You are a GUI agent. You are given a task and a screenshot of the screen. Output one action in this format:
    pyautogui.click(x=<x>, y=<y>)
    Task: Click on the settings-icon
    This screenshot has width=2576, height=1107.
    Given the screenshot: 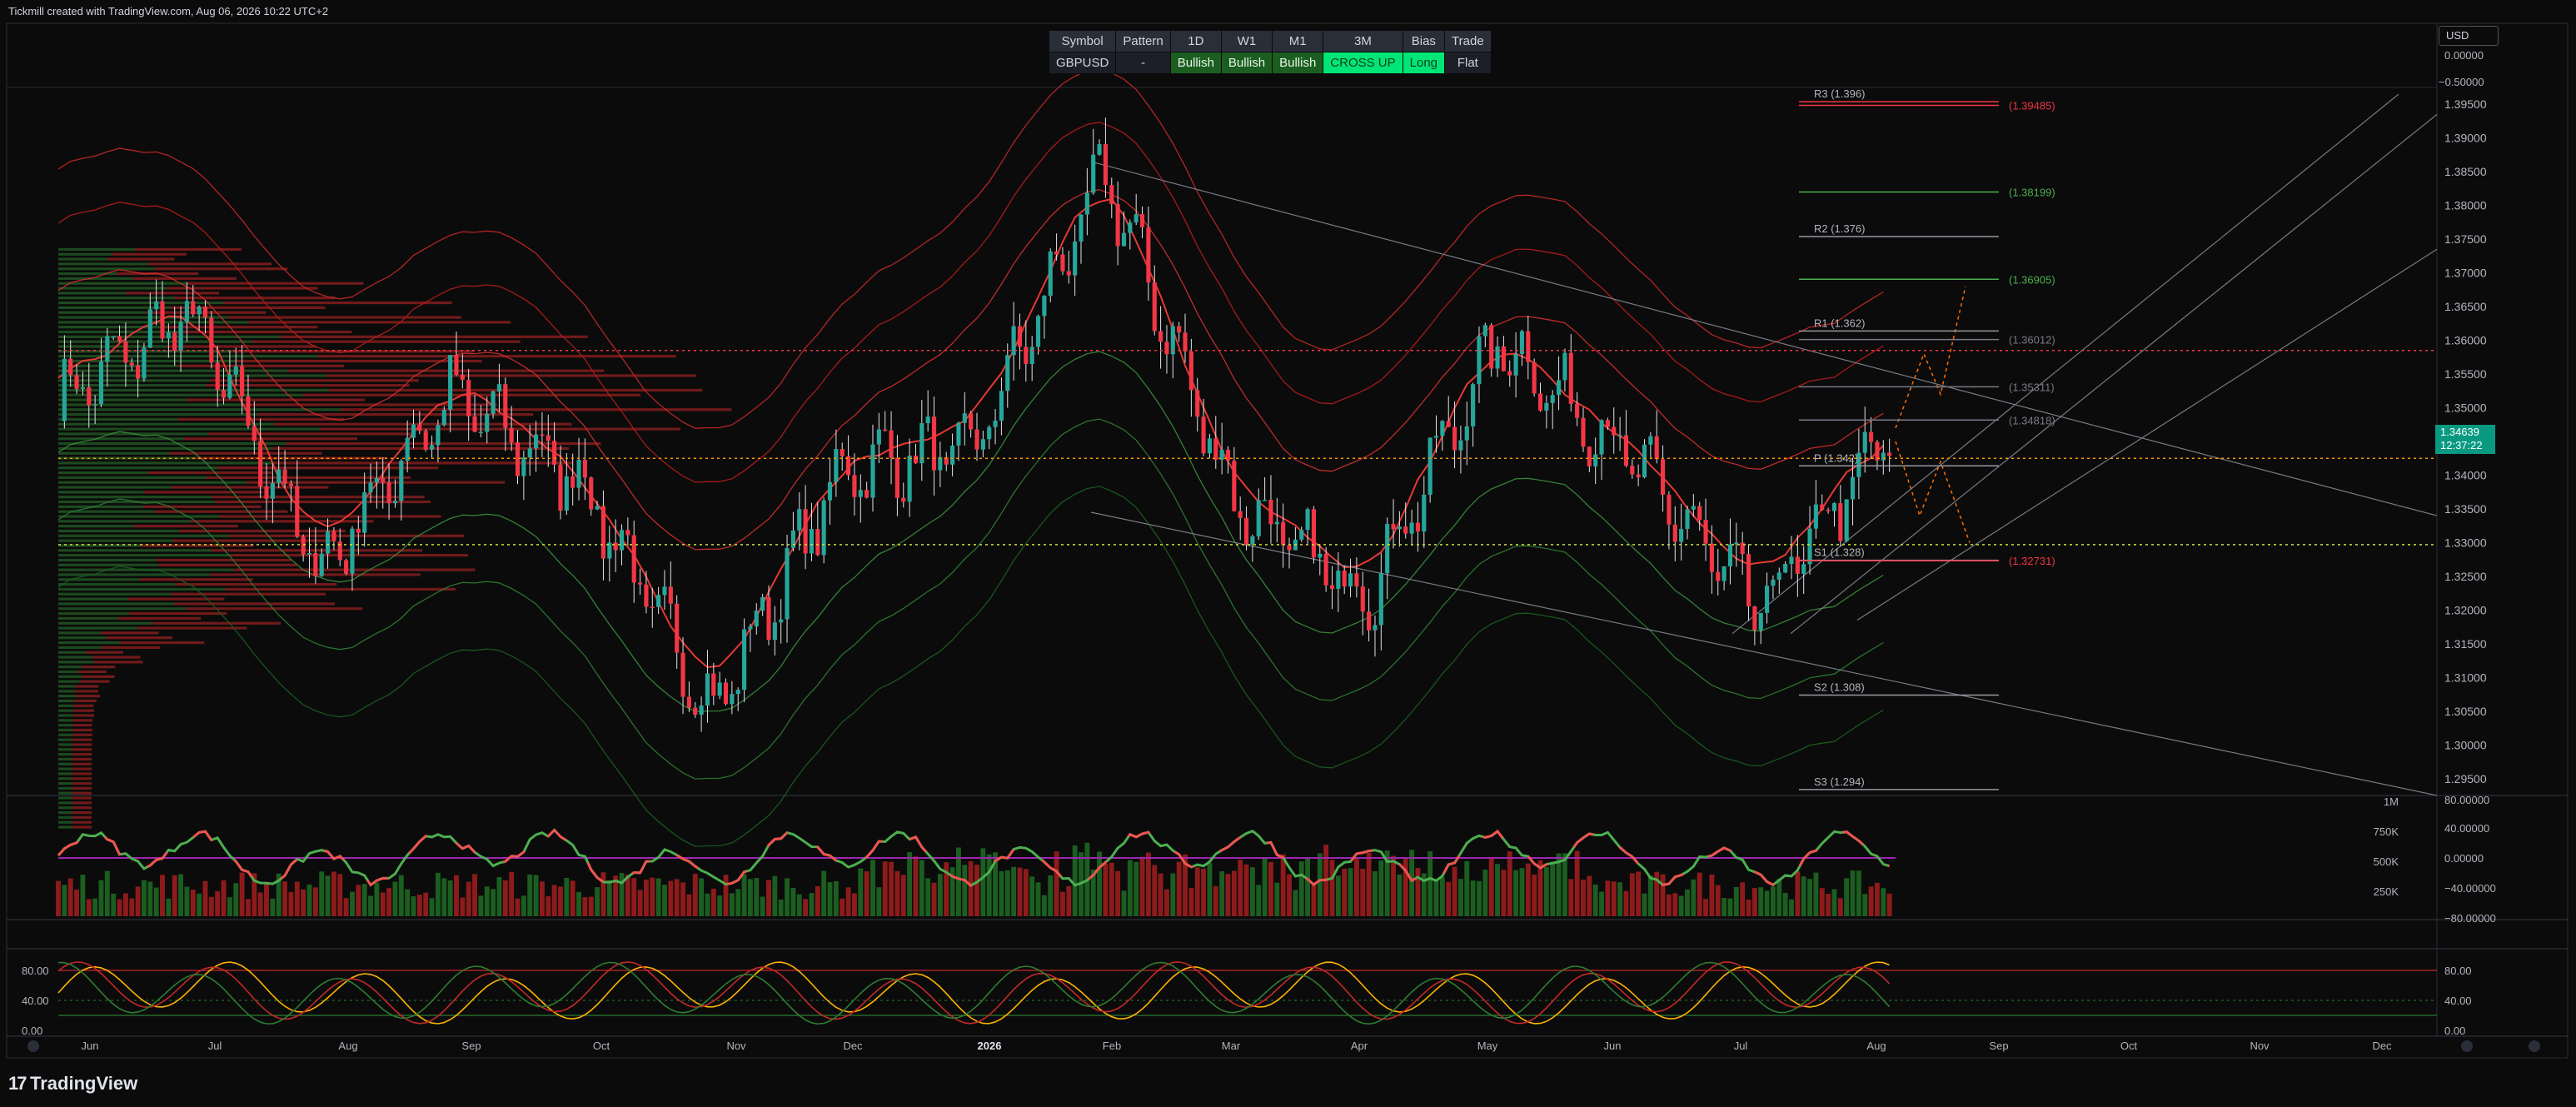 What is the action you would take?
    pyautogui.click(x=2534, y=1046)
    